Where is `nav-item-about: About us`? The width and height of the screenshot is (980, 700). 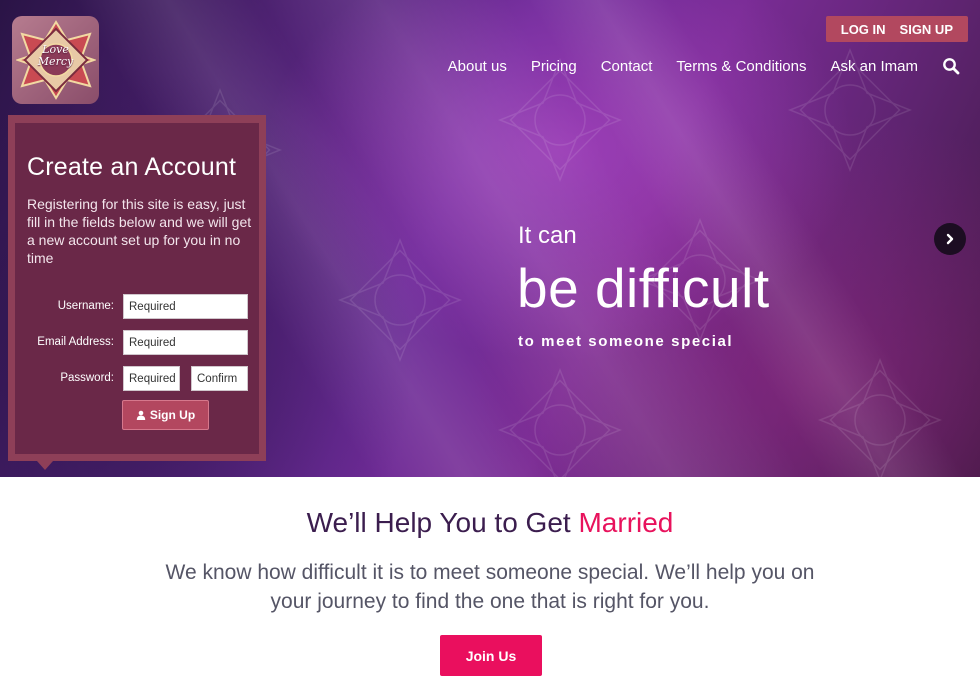
nav-item-about: About us is located at coordinates (477, 66).